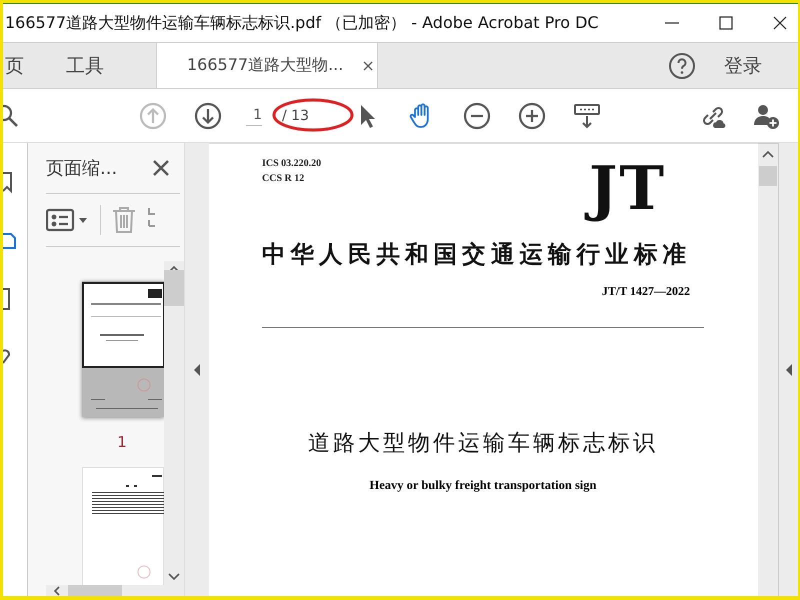 The height and width of the screenshot is (600, 800). What do you see at coordinates (302, 23) in the screenshot?
I see `window-title: 166577道路大型物件运输车辆标志标识.pdf （已加密） - Adobe Acrobat Pro DC` at bounding box center [302, 23].